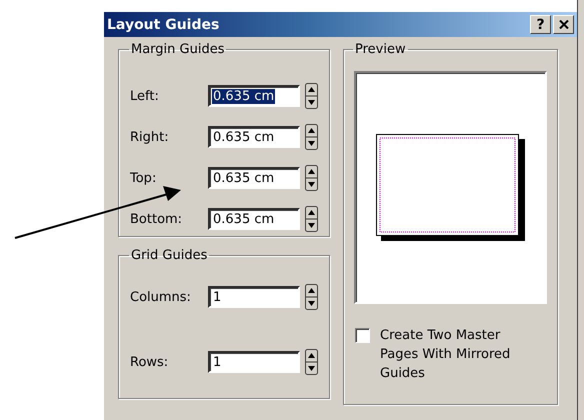 This screenshot has height=420, width=584. Describe the element at coordinates (150, 362) in the screenshot. I see `field-label: Rows:` at that location.